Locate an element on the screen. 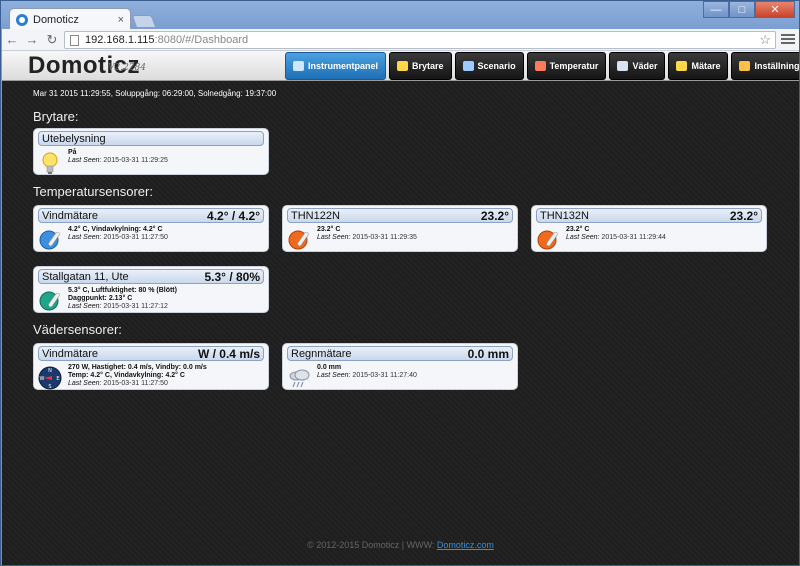 The image size is (800, 566). nav-label: Brytare is located at coordinates (428, 66).